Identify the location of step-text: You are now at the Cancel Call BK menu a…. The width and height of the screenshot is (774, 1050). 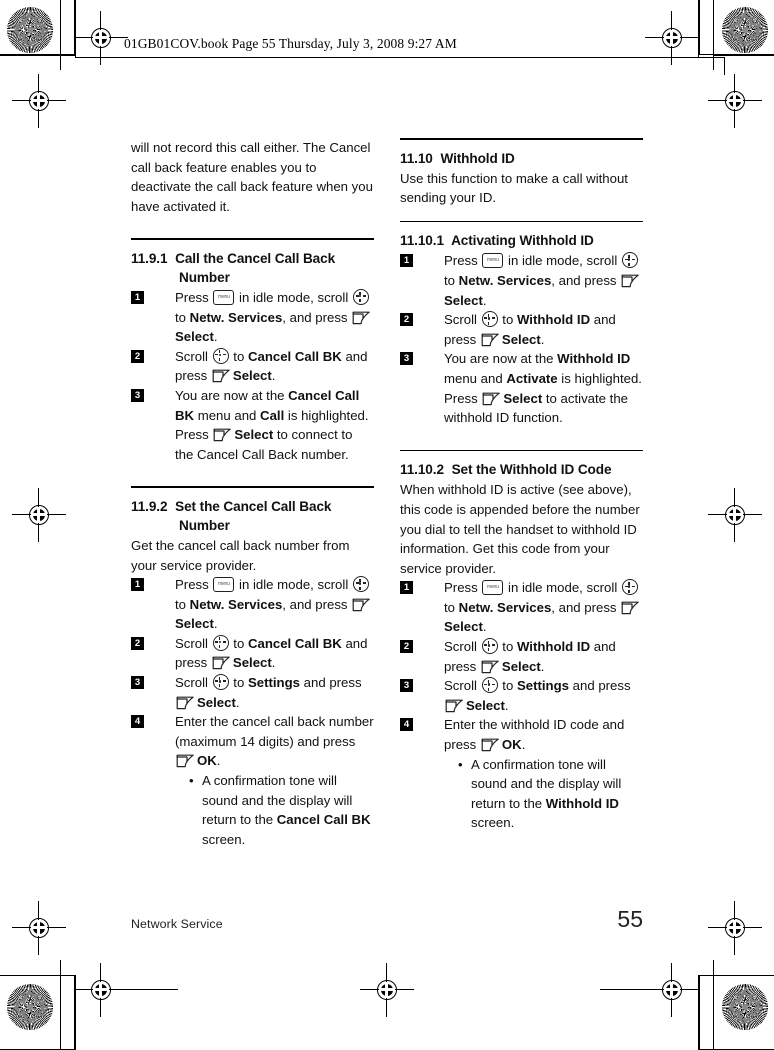
(272, 424).